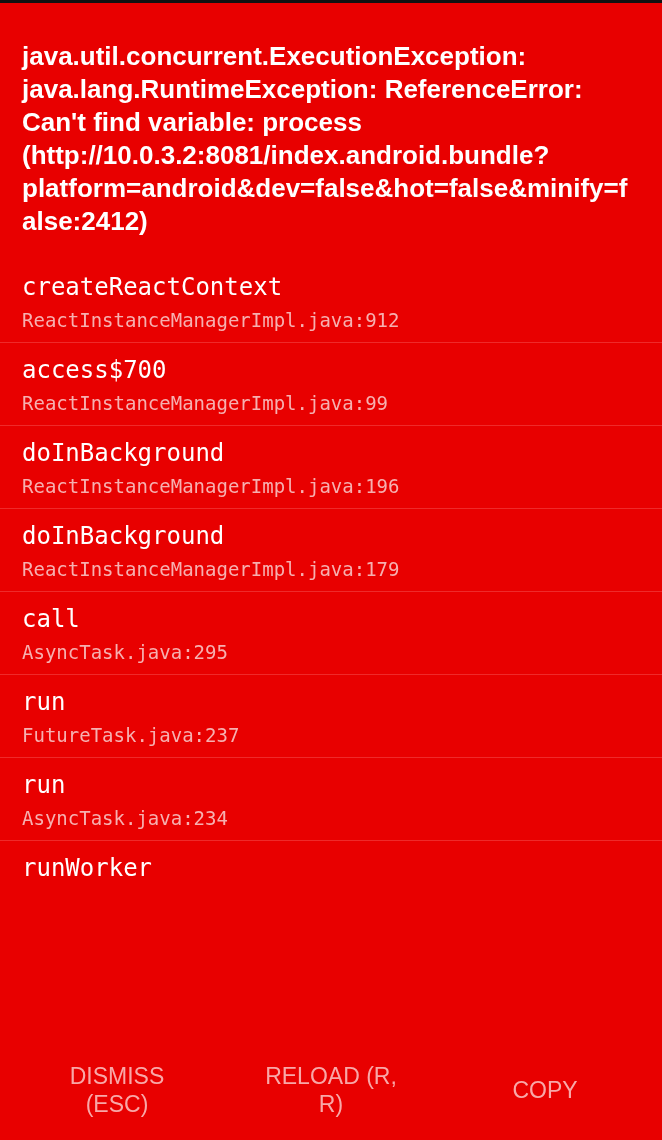  I want to click on action-button: COPY, so click(545, 1090).